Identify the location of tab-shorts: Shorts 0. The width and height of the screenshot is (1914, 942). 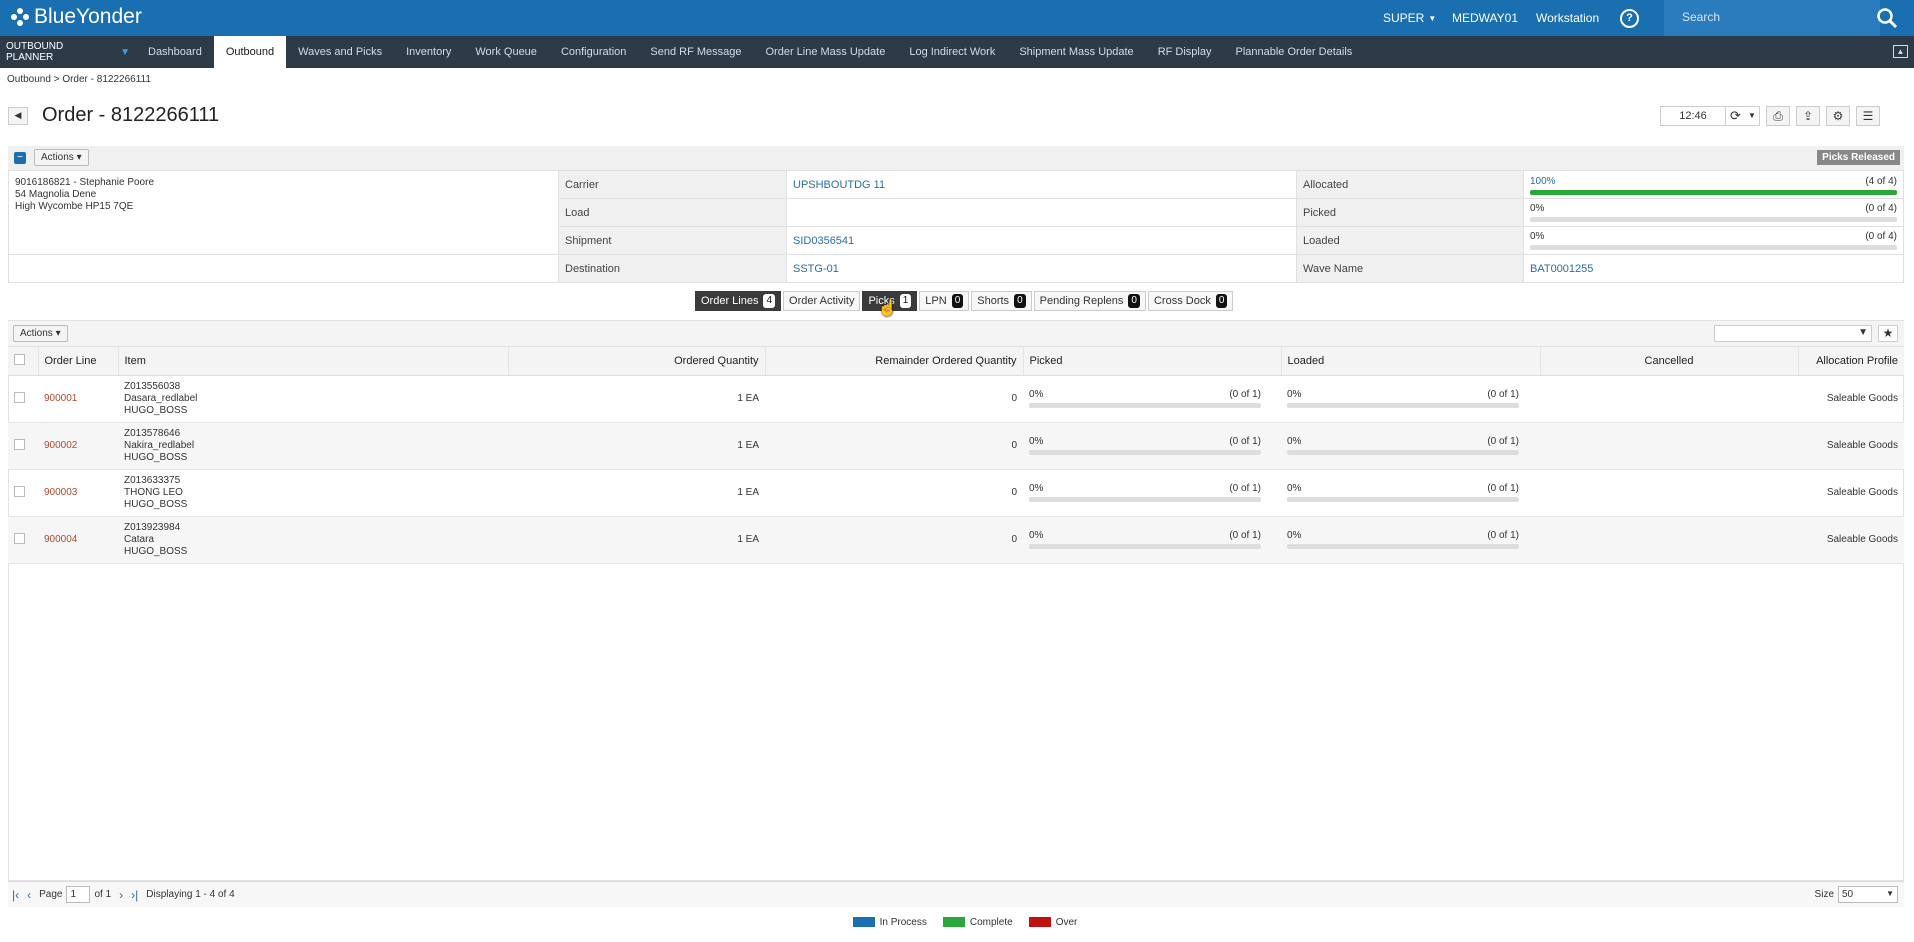
(1001, 301).